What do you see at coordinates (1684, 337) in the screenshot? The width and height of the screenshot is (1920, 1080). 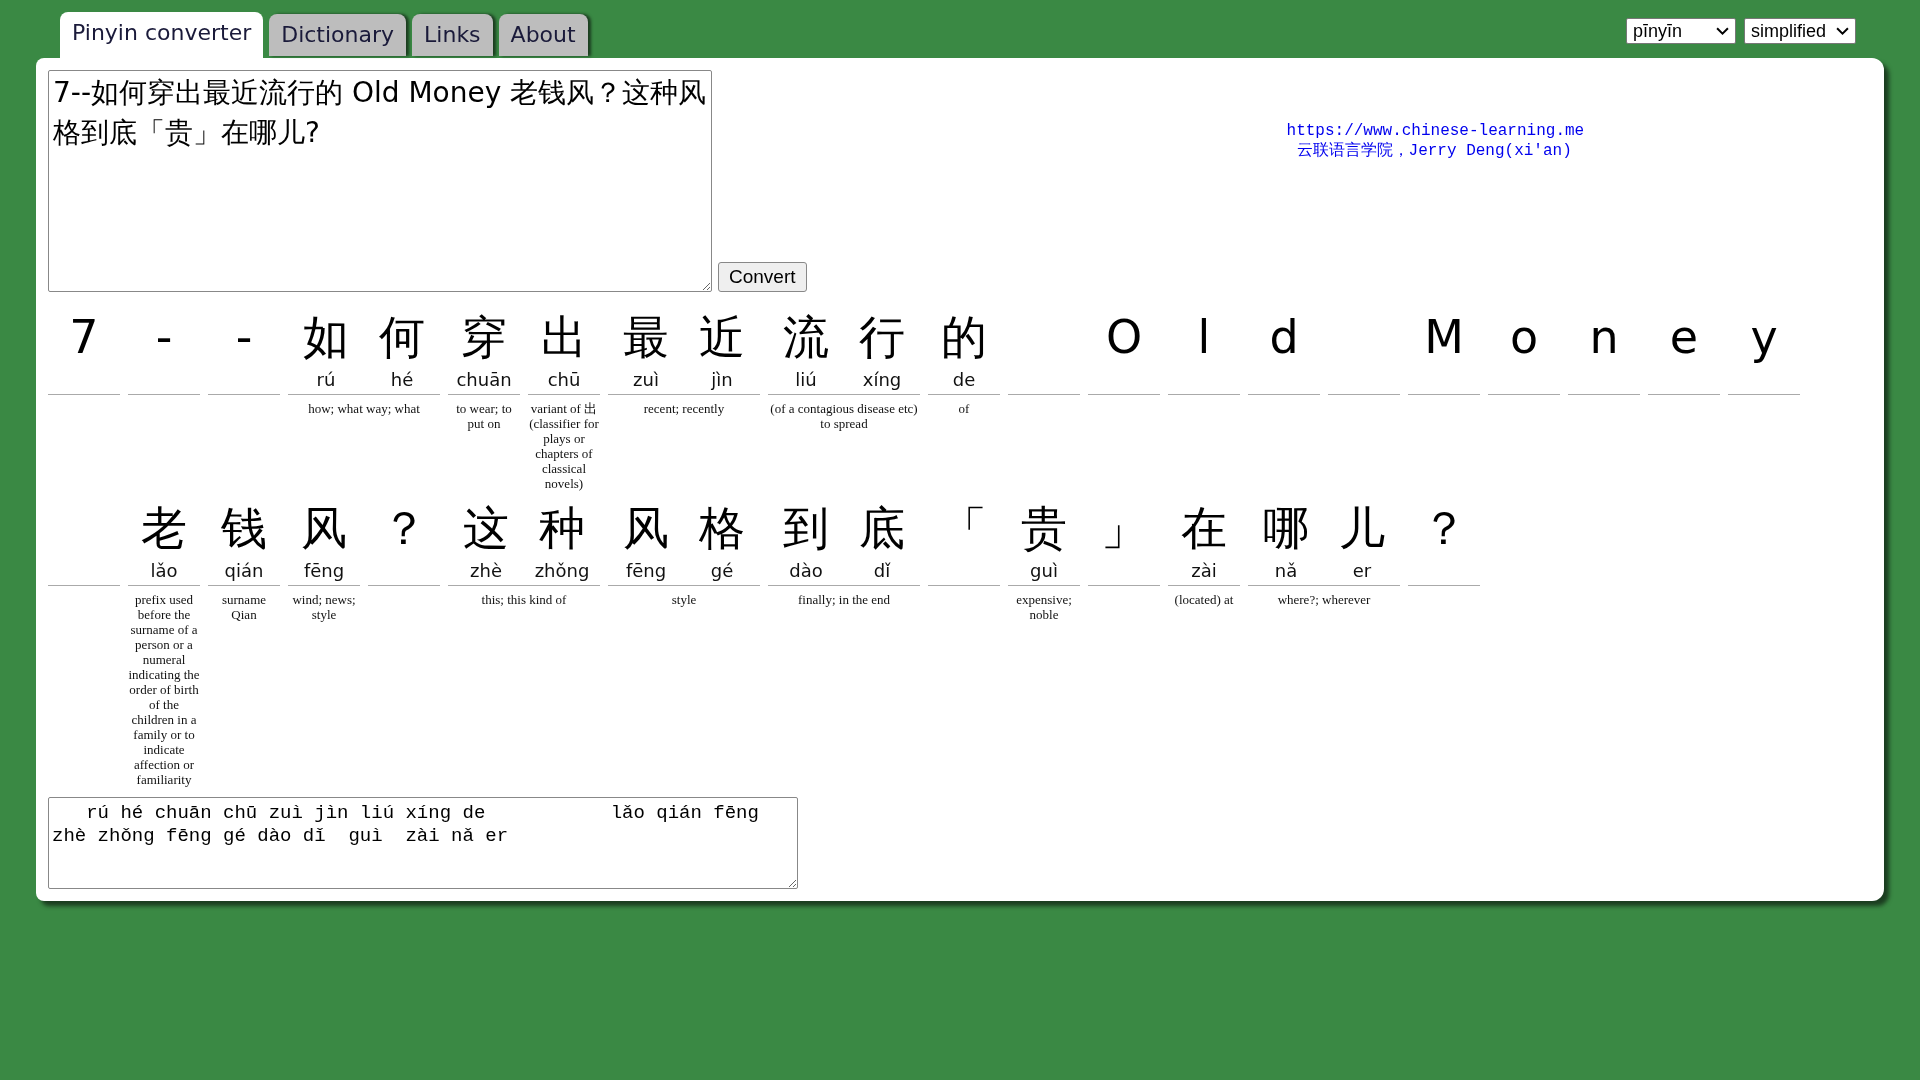 I see `character: e` at bounding box center [1684, 337].